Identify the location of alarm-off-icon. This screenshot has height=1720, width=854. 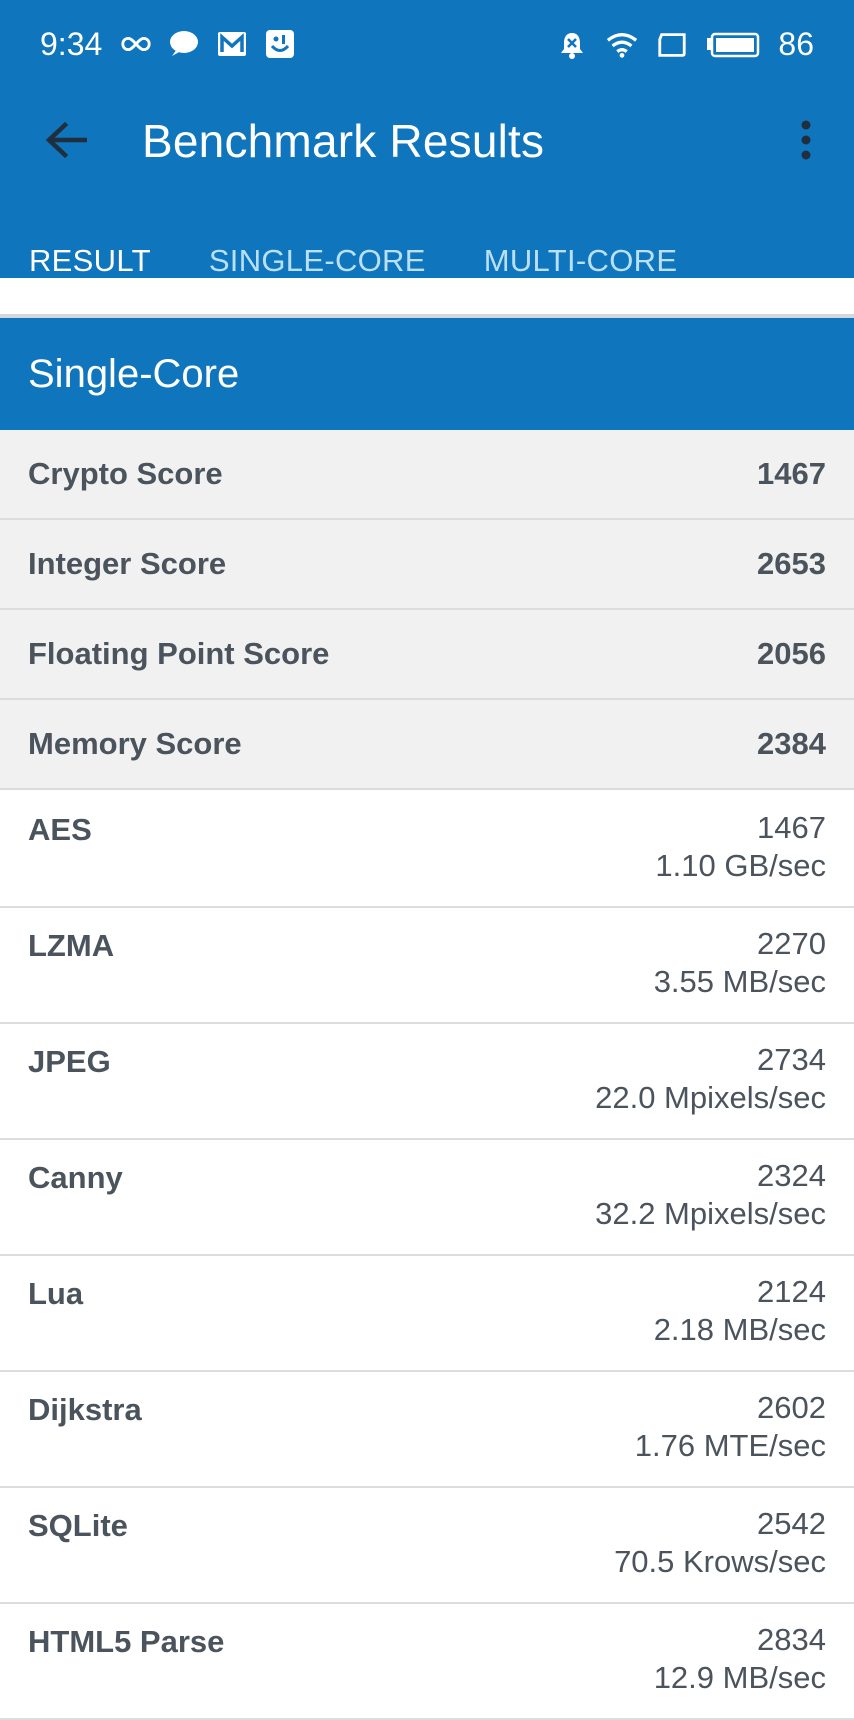
(572, 45).